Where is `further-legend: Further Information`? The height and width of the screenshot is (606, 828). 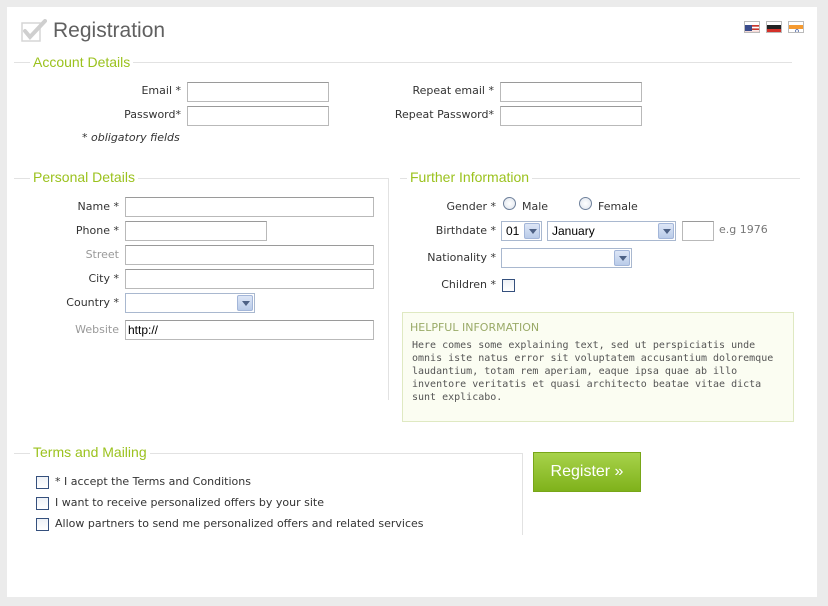 further-legend: Further Information is located at coordinates (470, 177).